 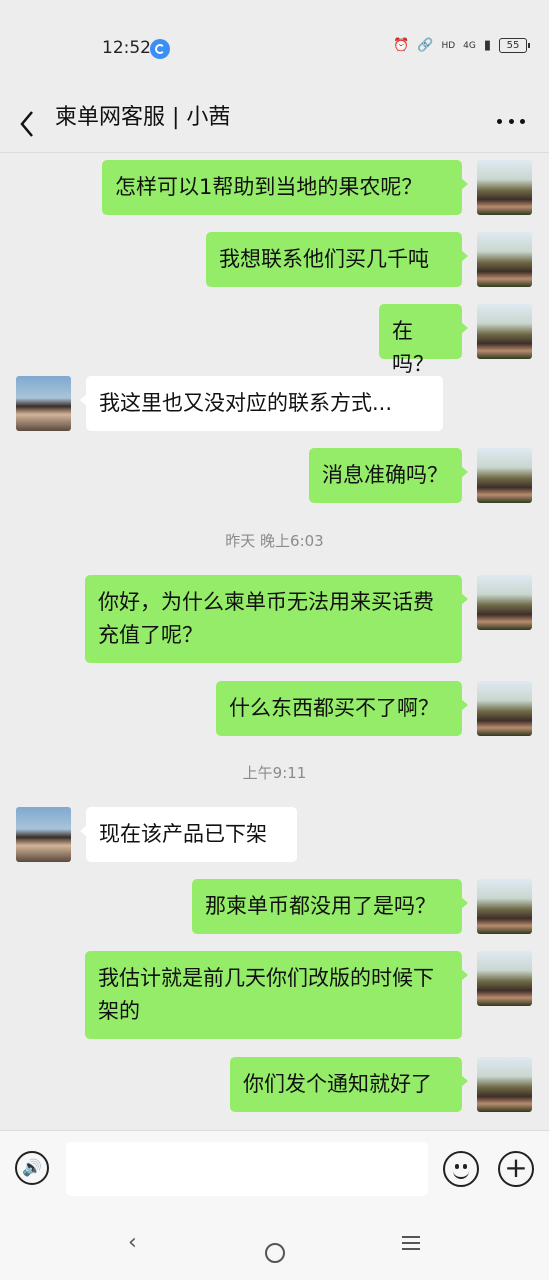 I want to click on link-icon: 🔗, so click(x=425, y=45).